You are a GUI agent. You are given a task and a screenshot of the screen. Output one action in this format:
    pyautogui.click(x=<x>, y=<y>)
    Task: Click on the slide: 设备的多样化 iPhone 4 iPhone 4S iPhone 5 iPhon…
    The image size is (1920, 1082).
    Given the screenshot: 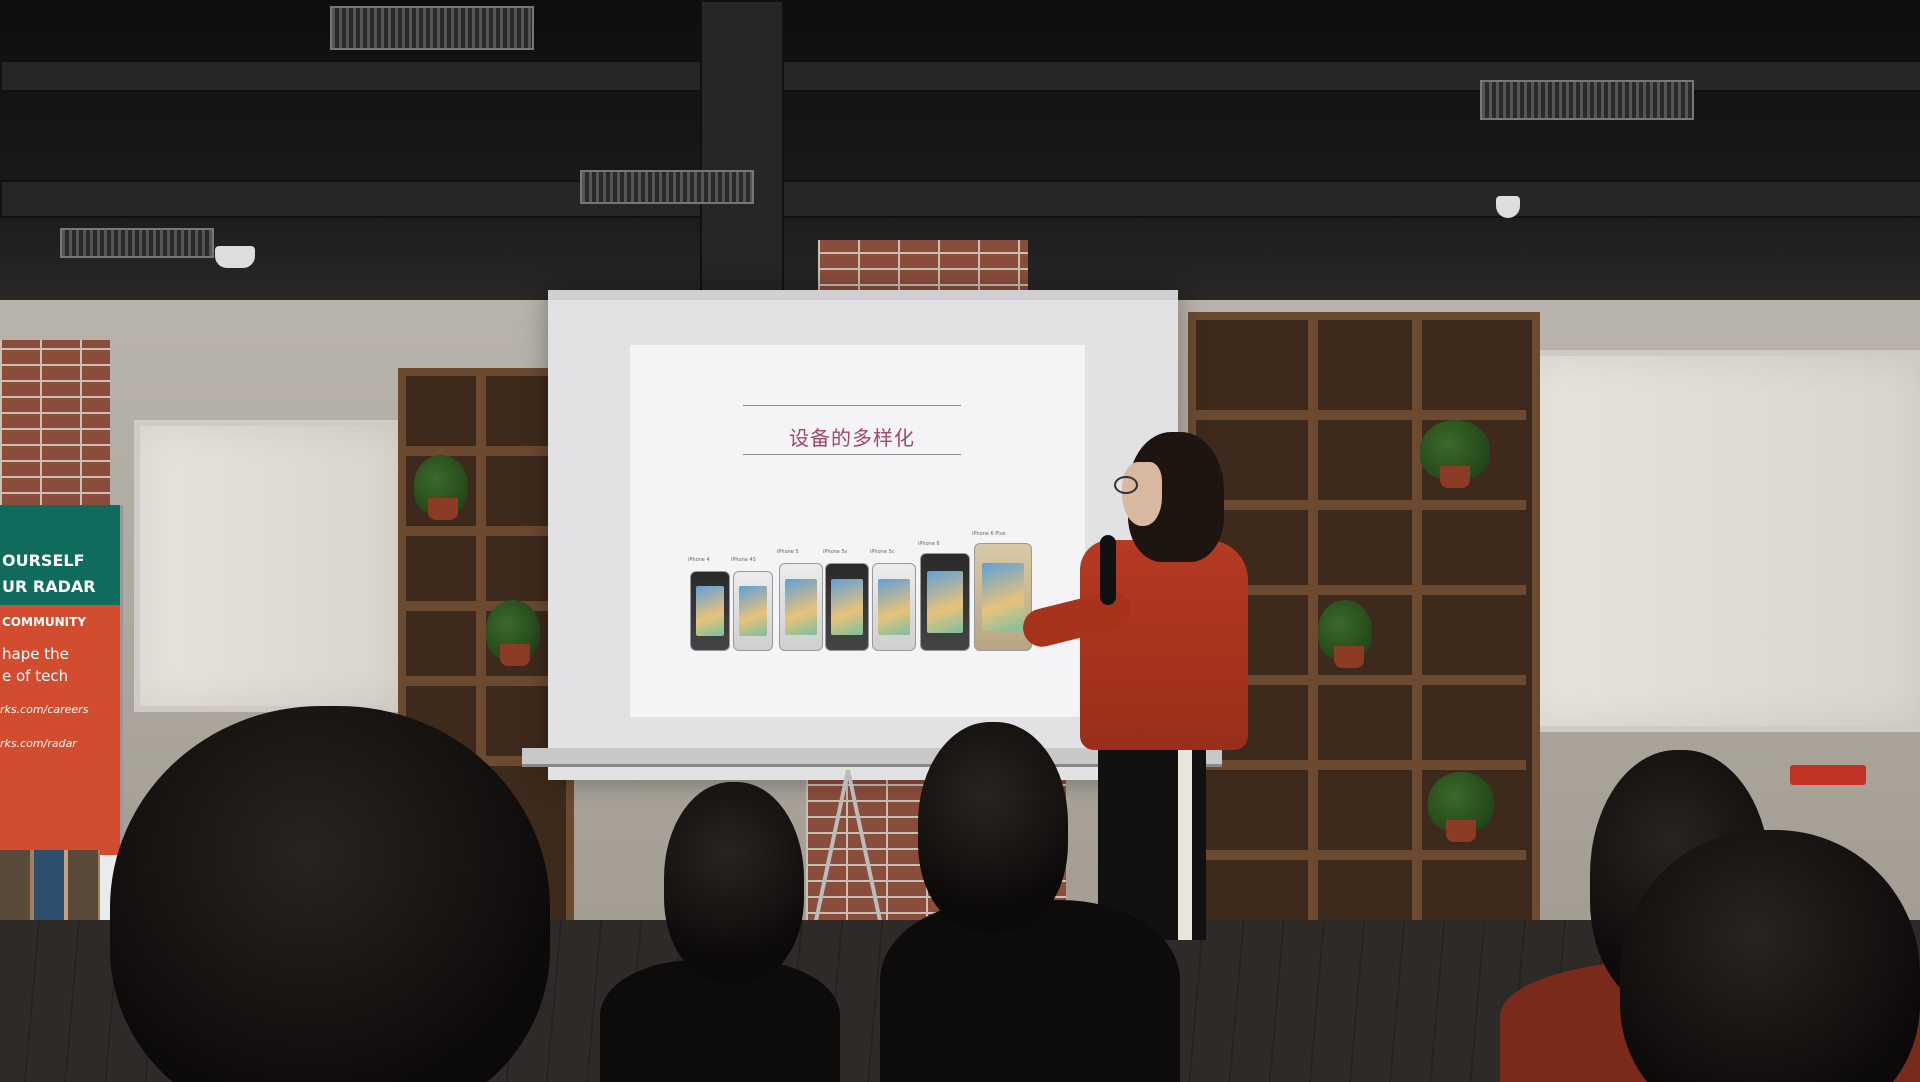 What is the action you would take?
    pyautogui.click(x=857, y=531)
    